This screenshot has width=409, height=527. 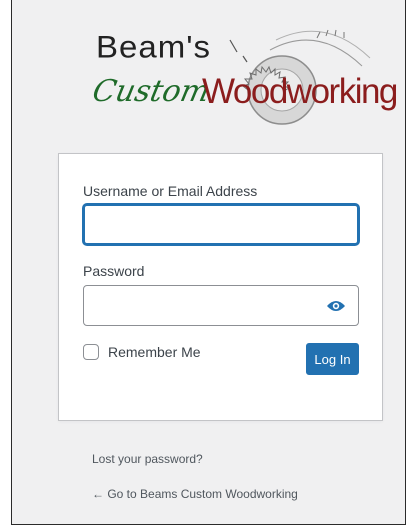 What do you see at coordinates (170, 191) in the screenshot?
I see `username-label: Username or Email Address` at bounding box center [170, 191].